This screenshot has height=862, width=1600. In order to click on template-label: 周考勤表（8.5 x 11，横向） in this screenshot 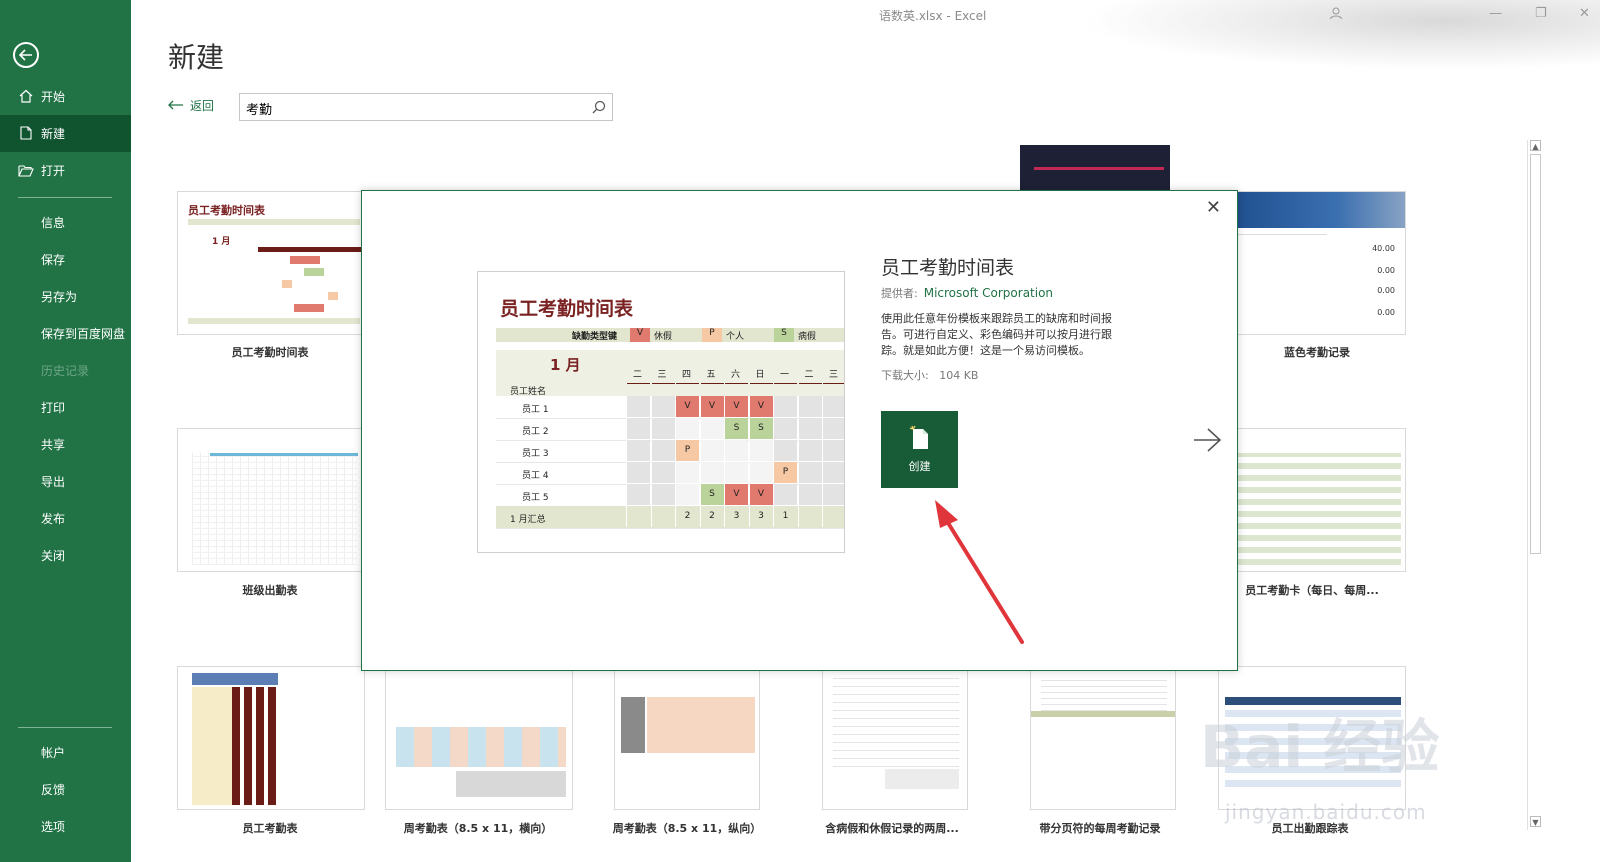, I will do `click(478, 828)`.